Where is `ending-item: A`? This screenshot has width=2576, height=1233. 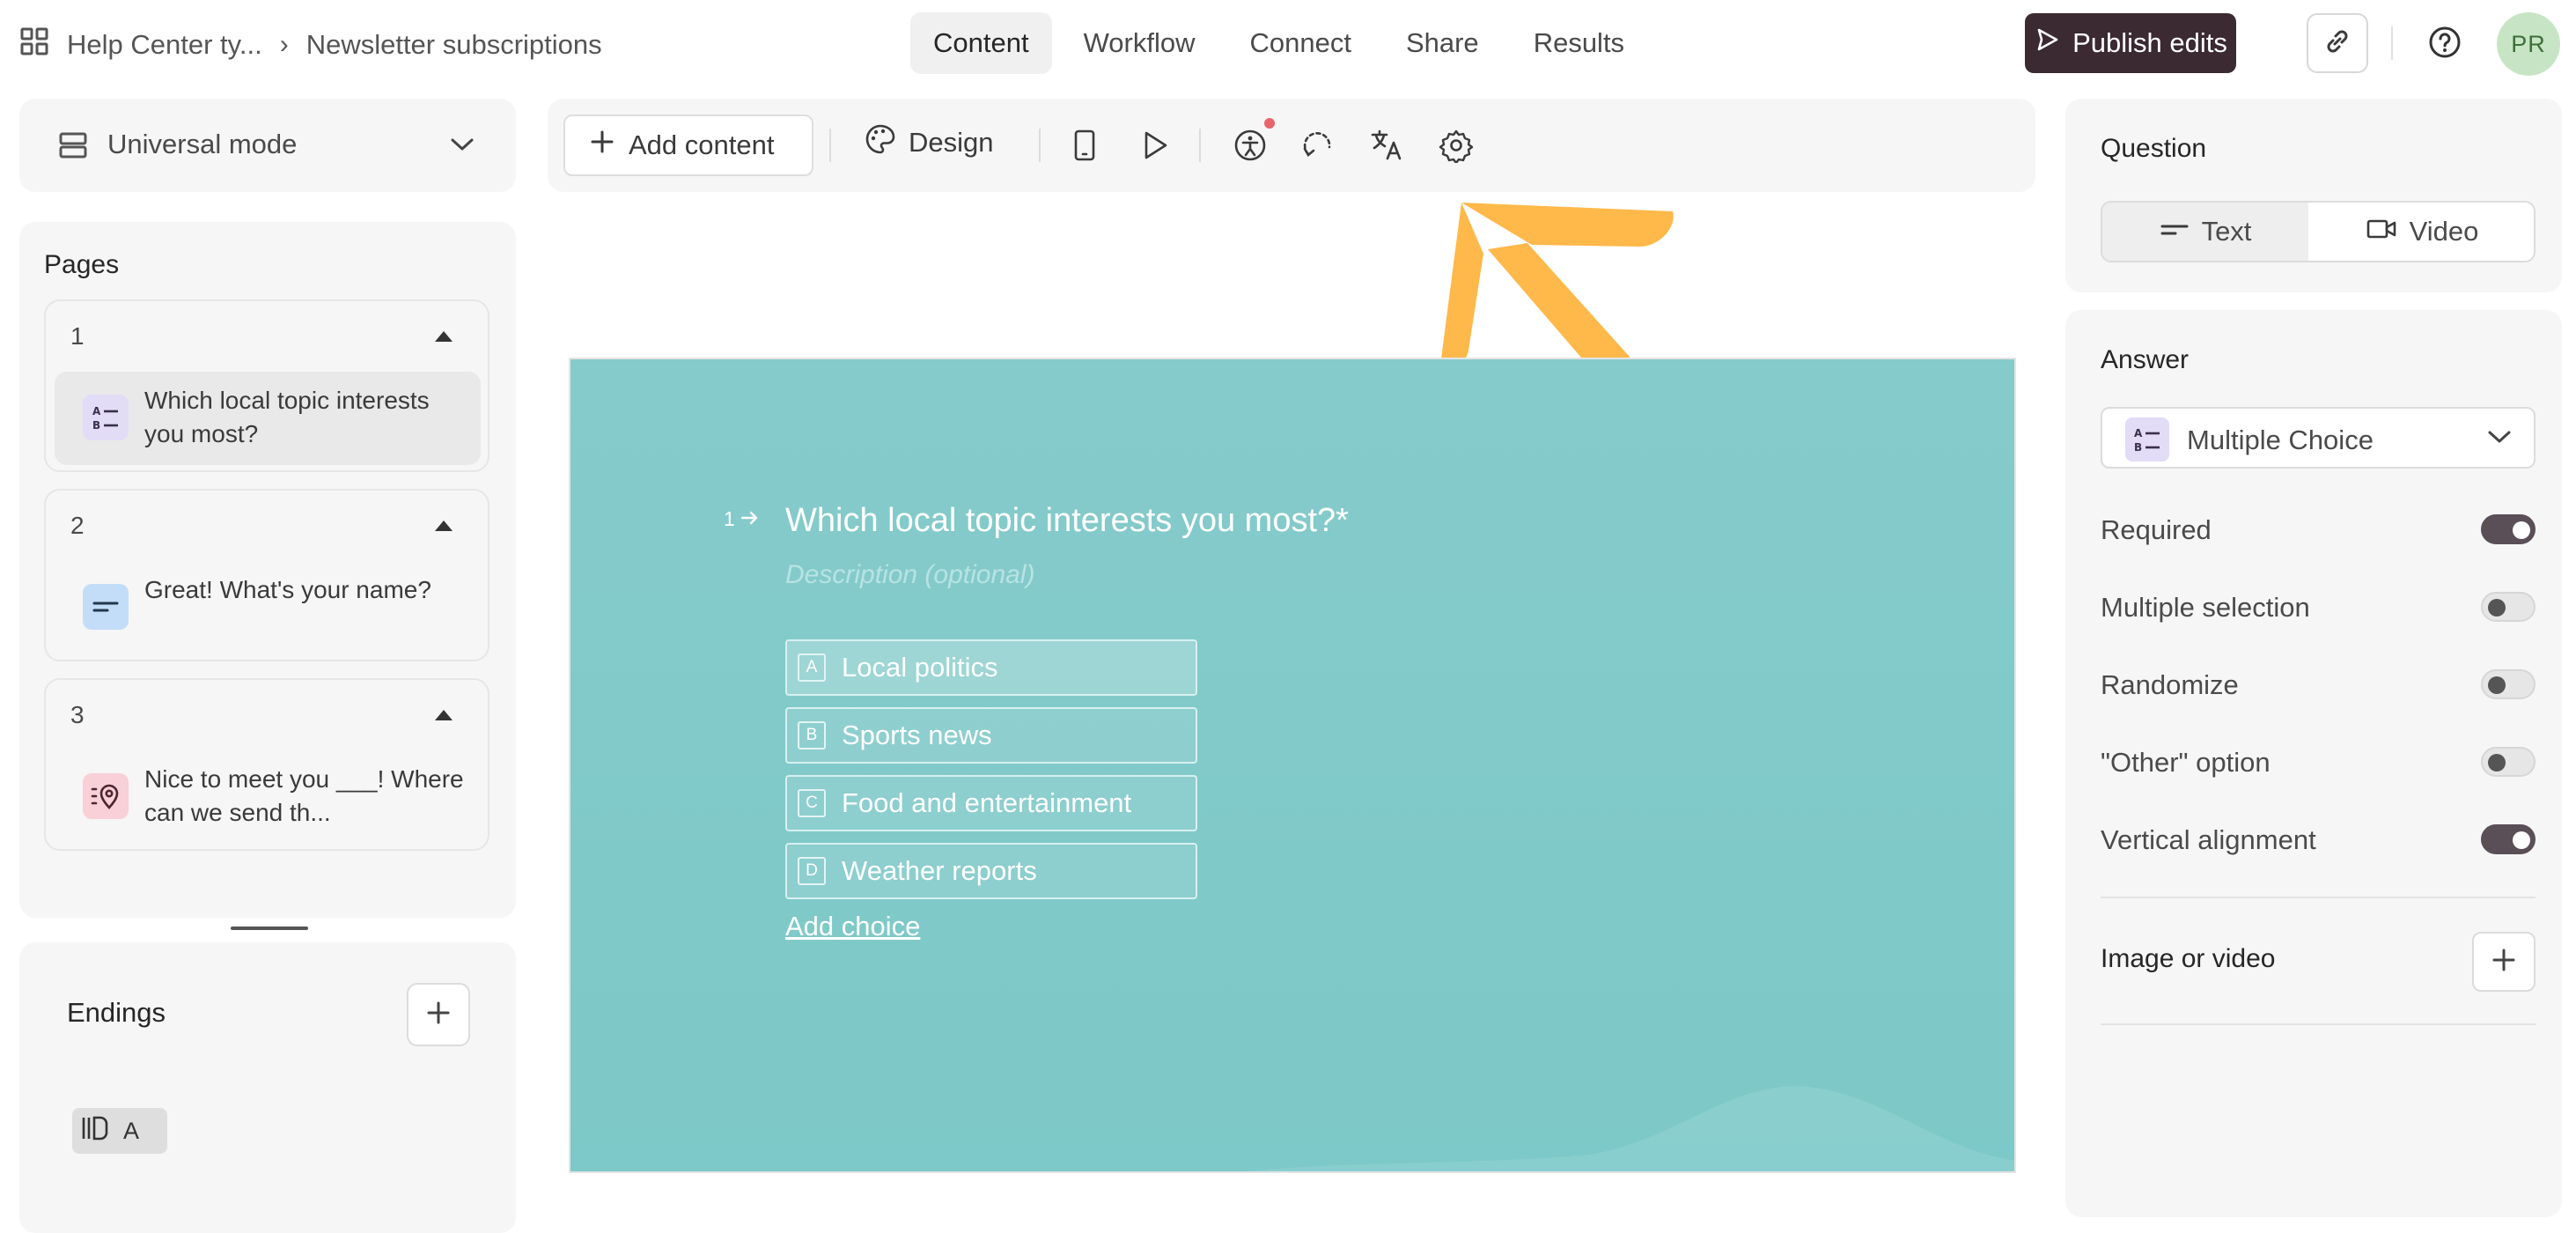 ending-item: A is located at coordinates (120, 1131).